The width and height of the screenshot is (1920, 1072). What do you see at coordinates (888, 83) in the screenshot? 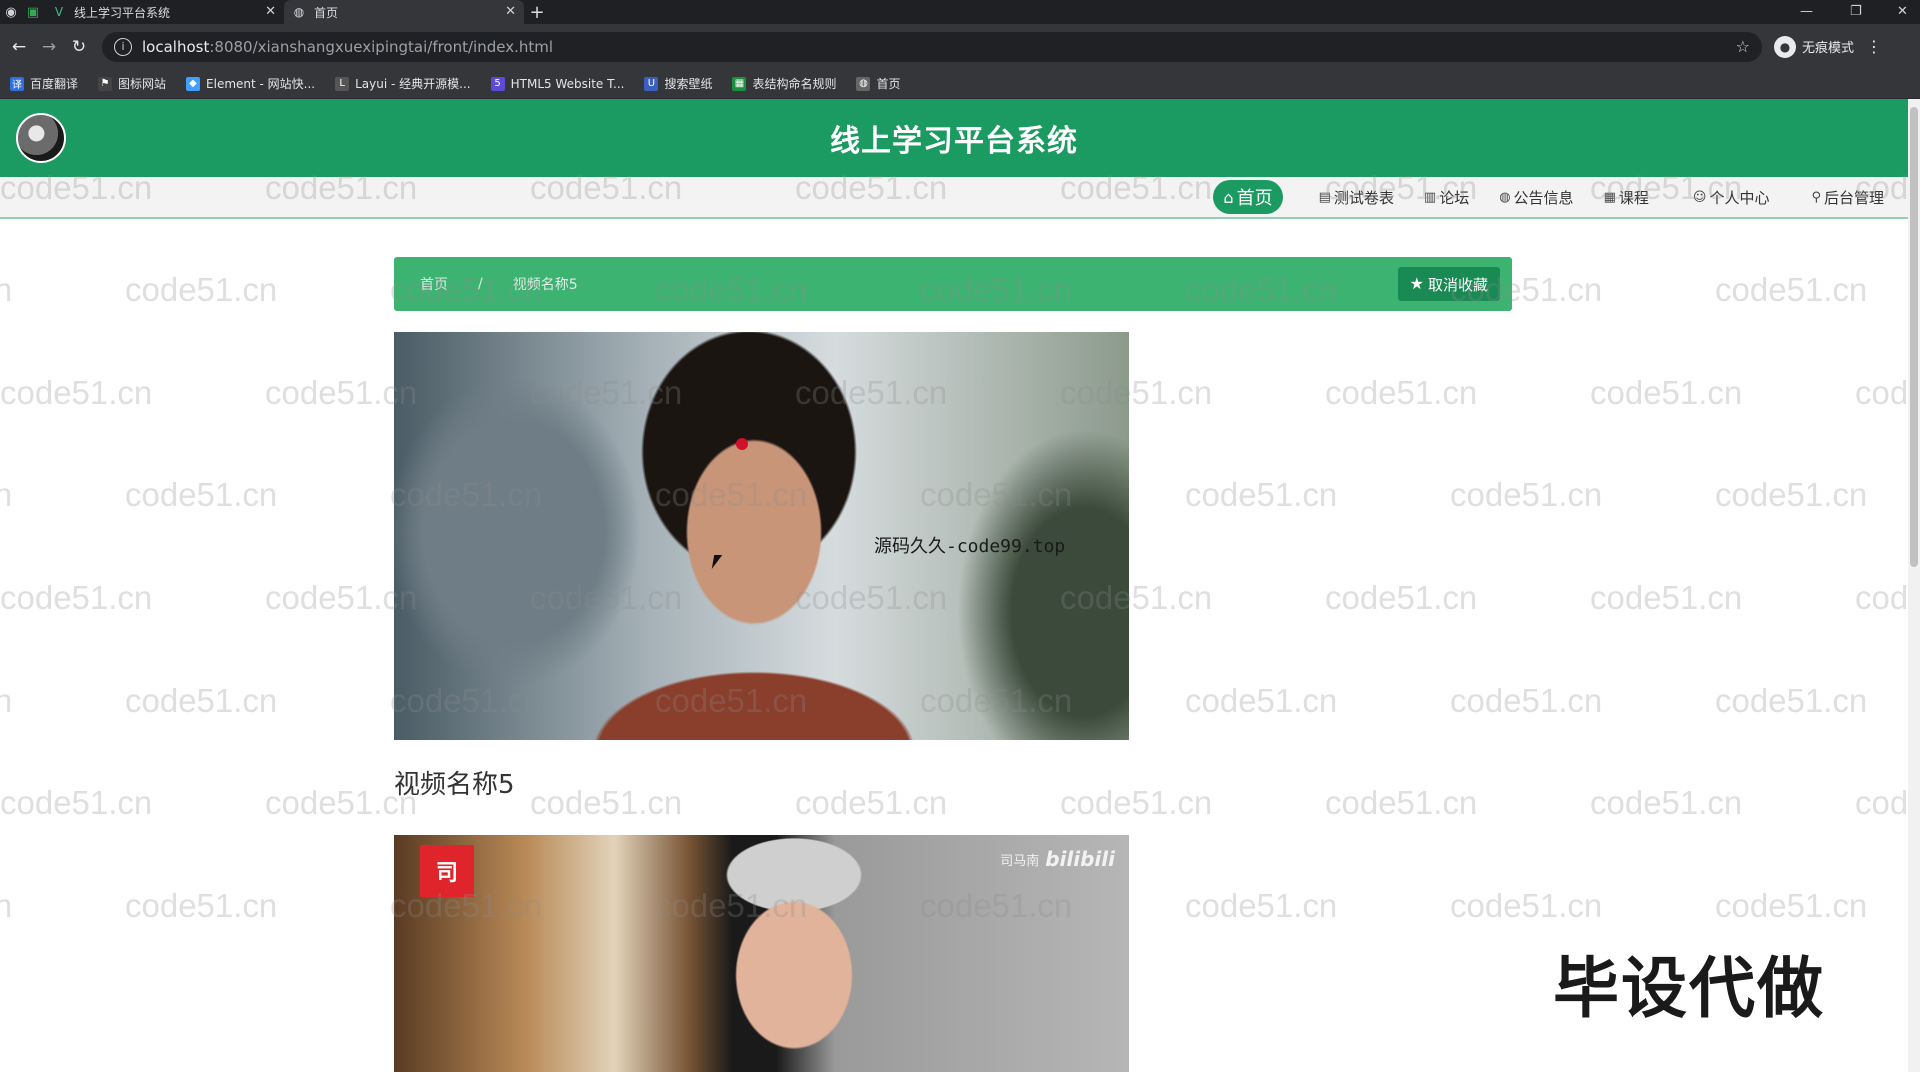
I see `bookmark-label: 首页` at bounding box center [888, 83].